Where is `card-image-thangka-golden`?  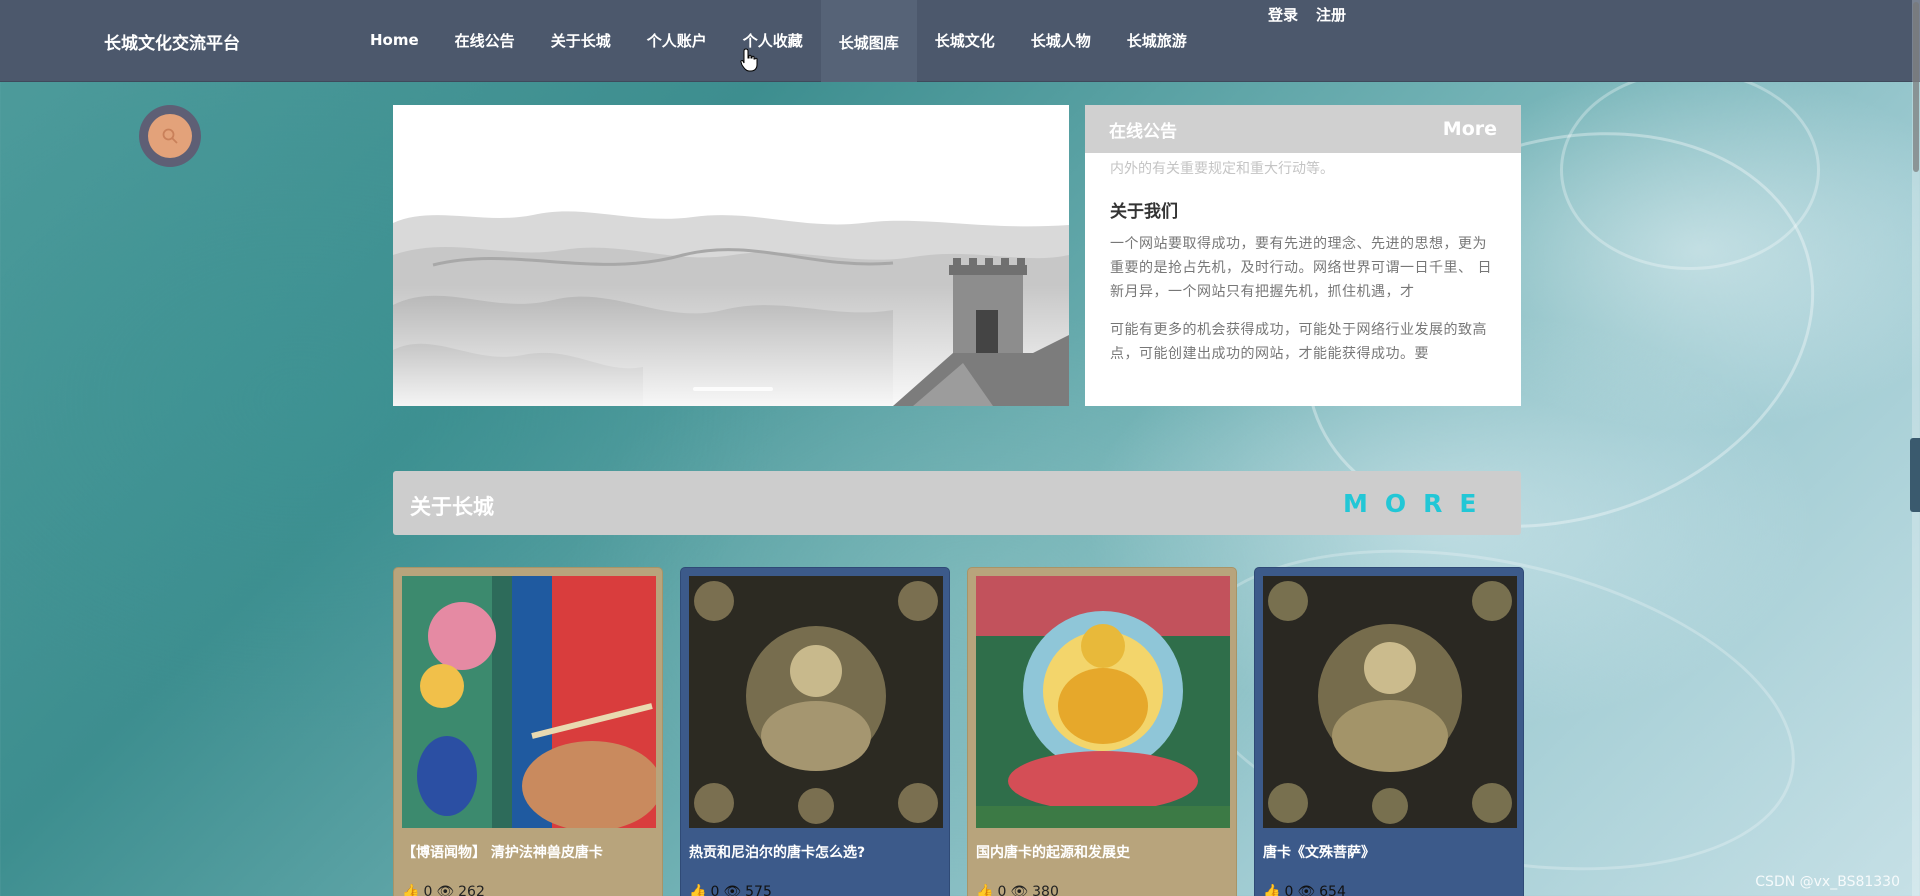
card-image-thangka-golden is located at coordinates (1103, 702).